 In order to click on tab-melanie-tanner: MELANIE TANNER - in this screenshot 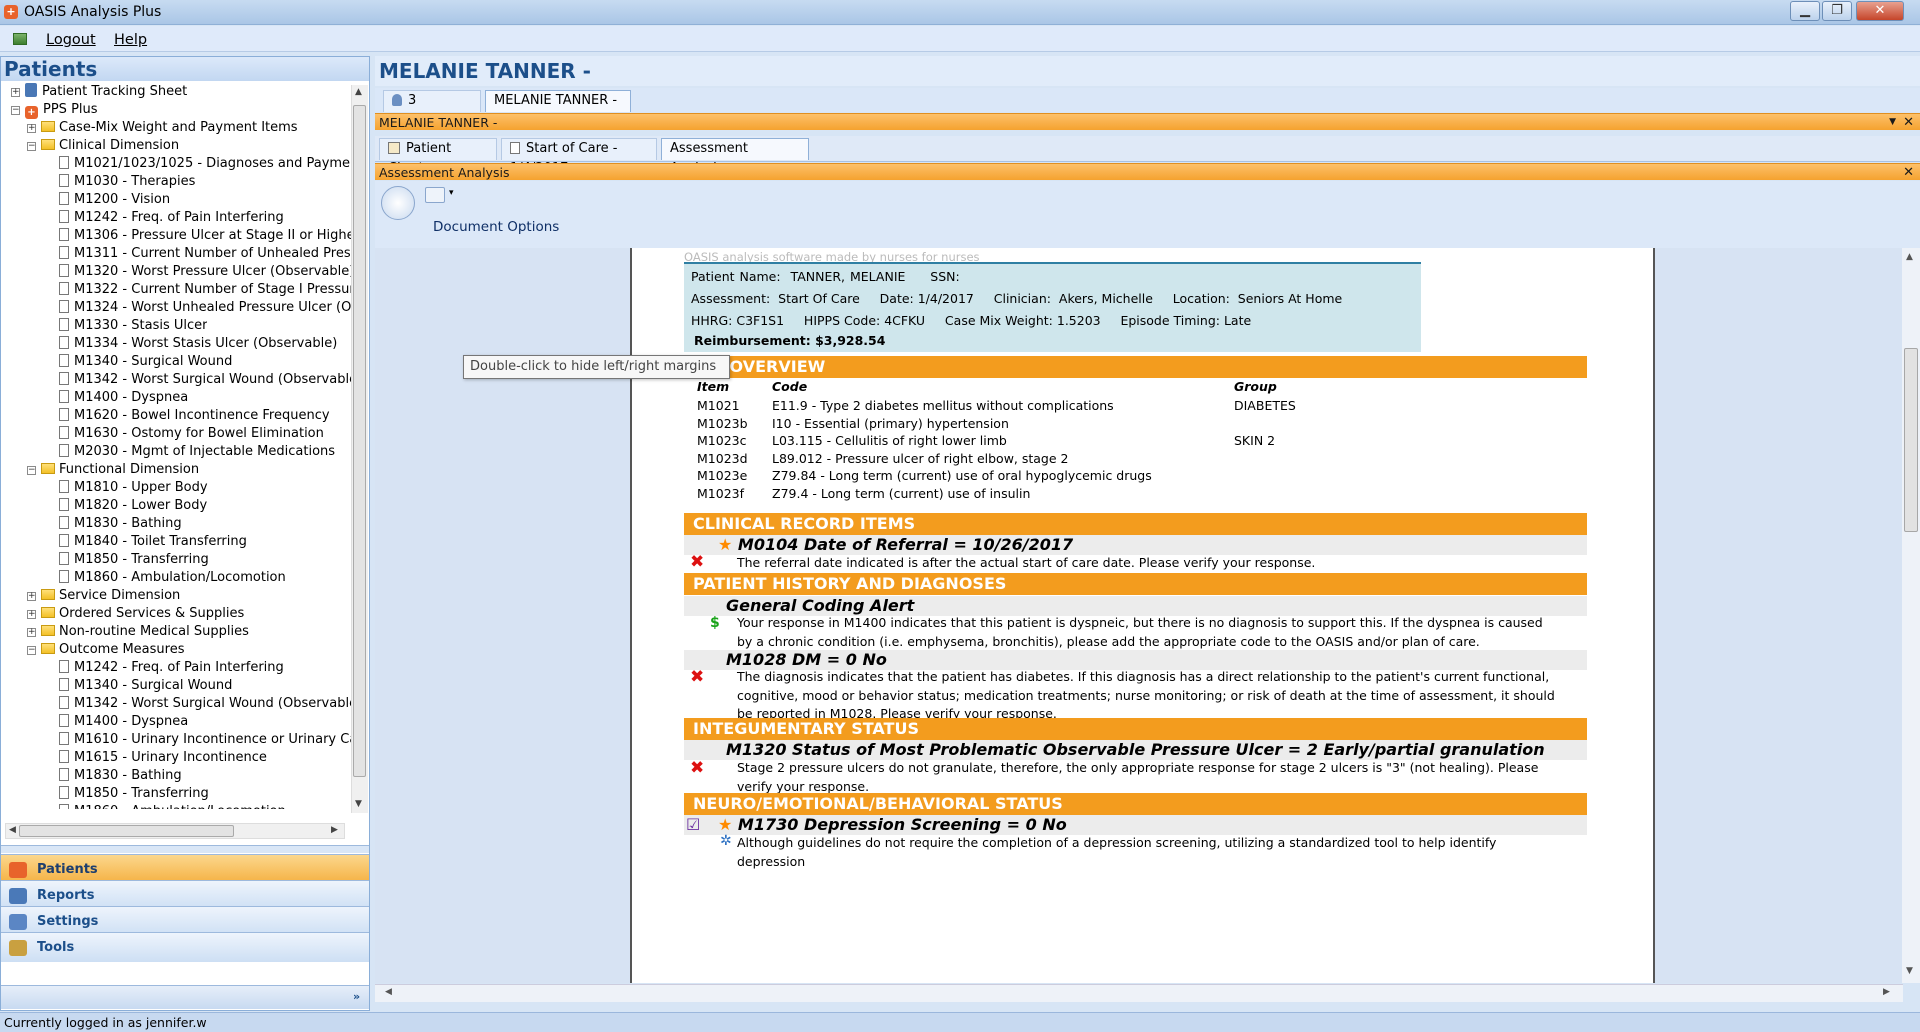, I will do `click(558, 101)`.